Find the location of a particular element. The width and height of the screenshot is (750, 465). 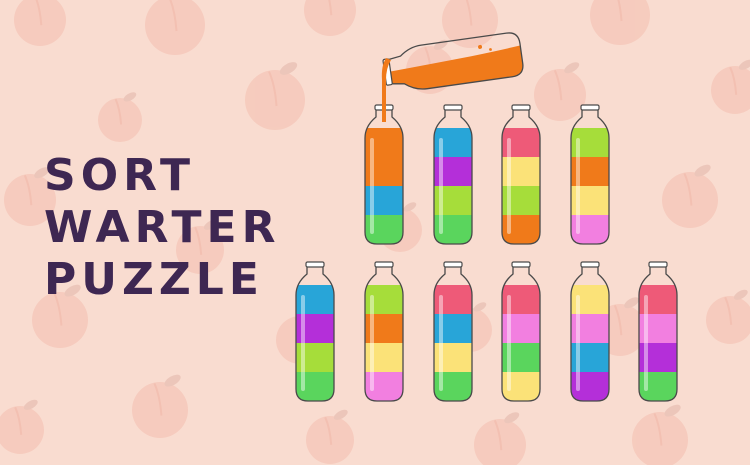

pouring-bottle is located at coordinates (454, 63).